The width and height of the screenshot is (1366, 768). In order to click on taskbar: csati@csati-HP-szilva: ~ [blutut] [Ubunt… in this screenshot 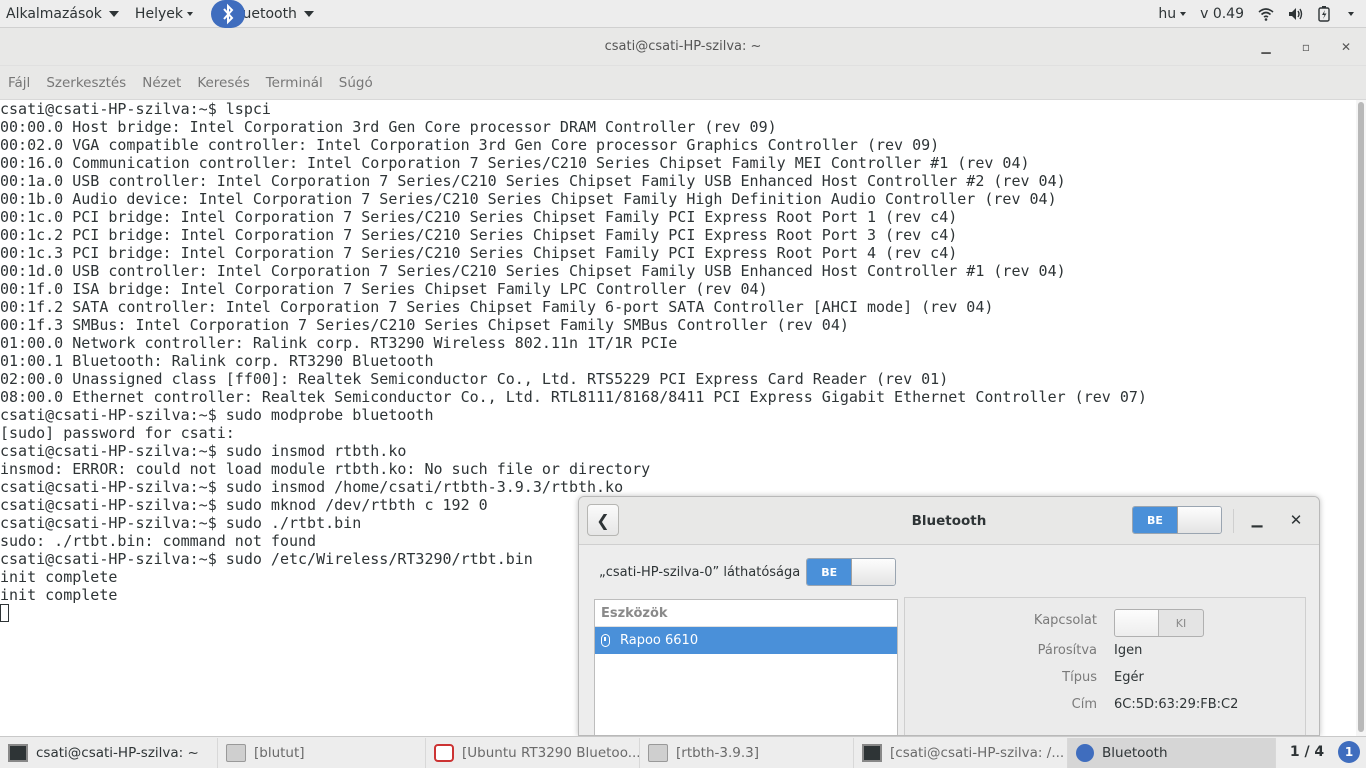, I will do `click(683, 752)`.